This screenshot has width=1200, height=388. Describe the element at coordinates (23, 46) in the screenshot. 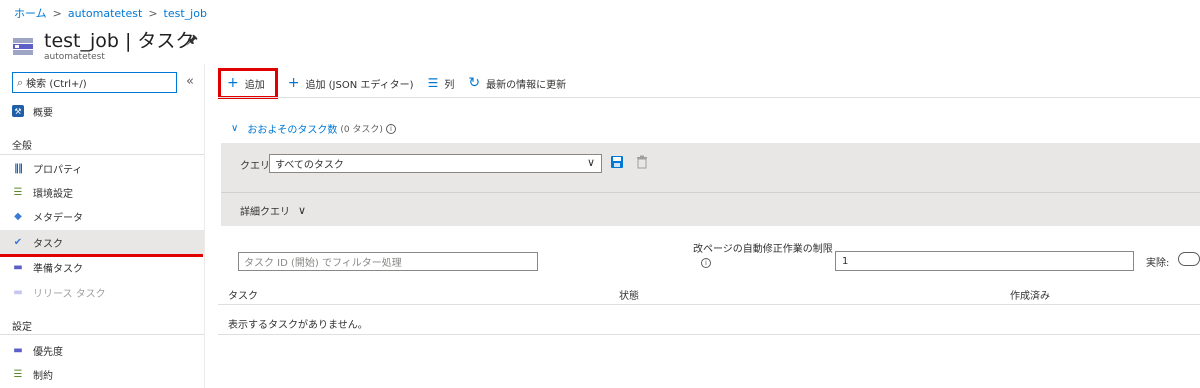

I see `batch-job-icon` at that location.